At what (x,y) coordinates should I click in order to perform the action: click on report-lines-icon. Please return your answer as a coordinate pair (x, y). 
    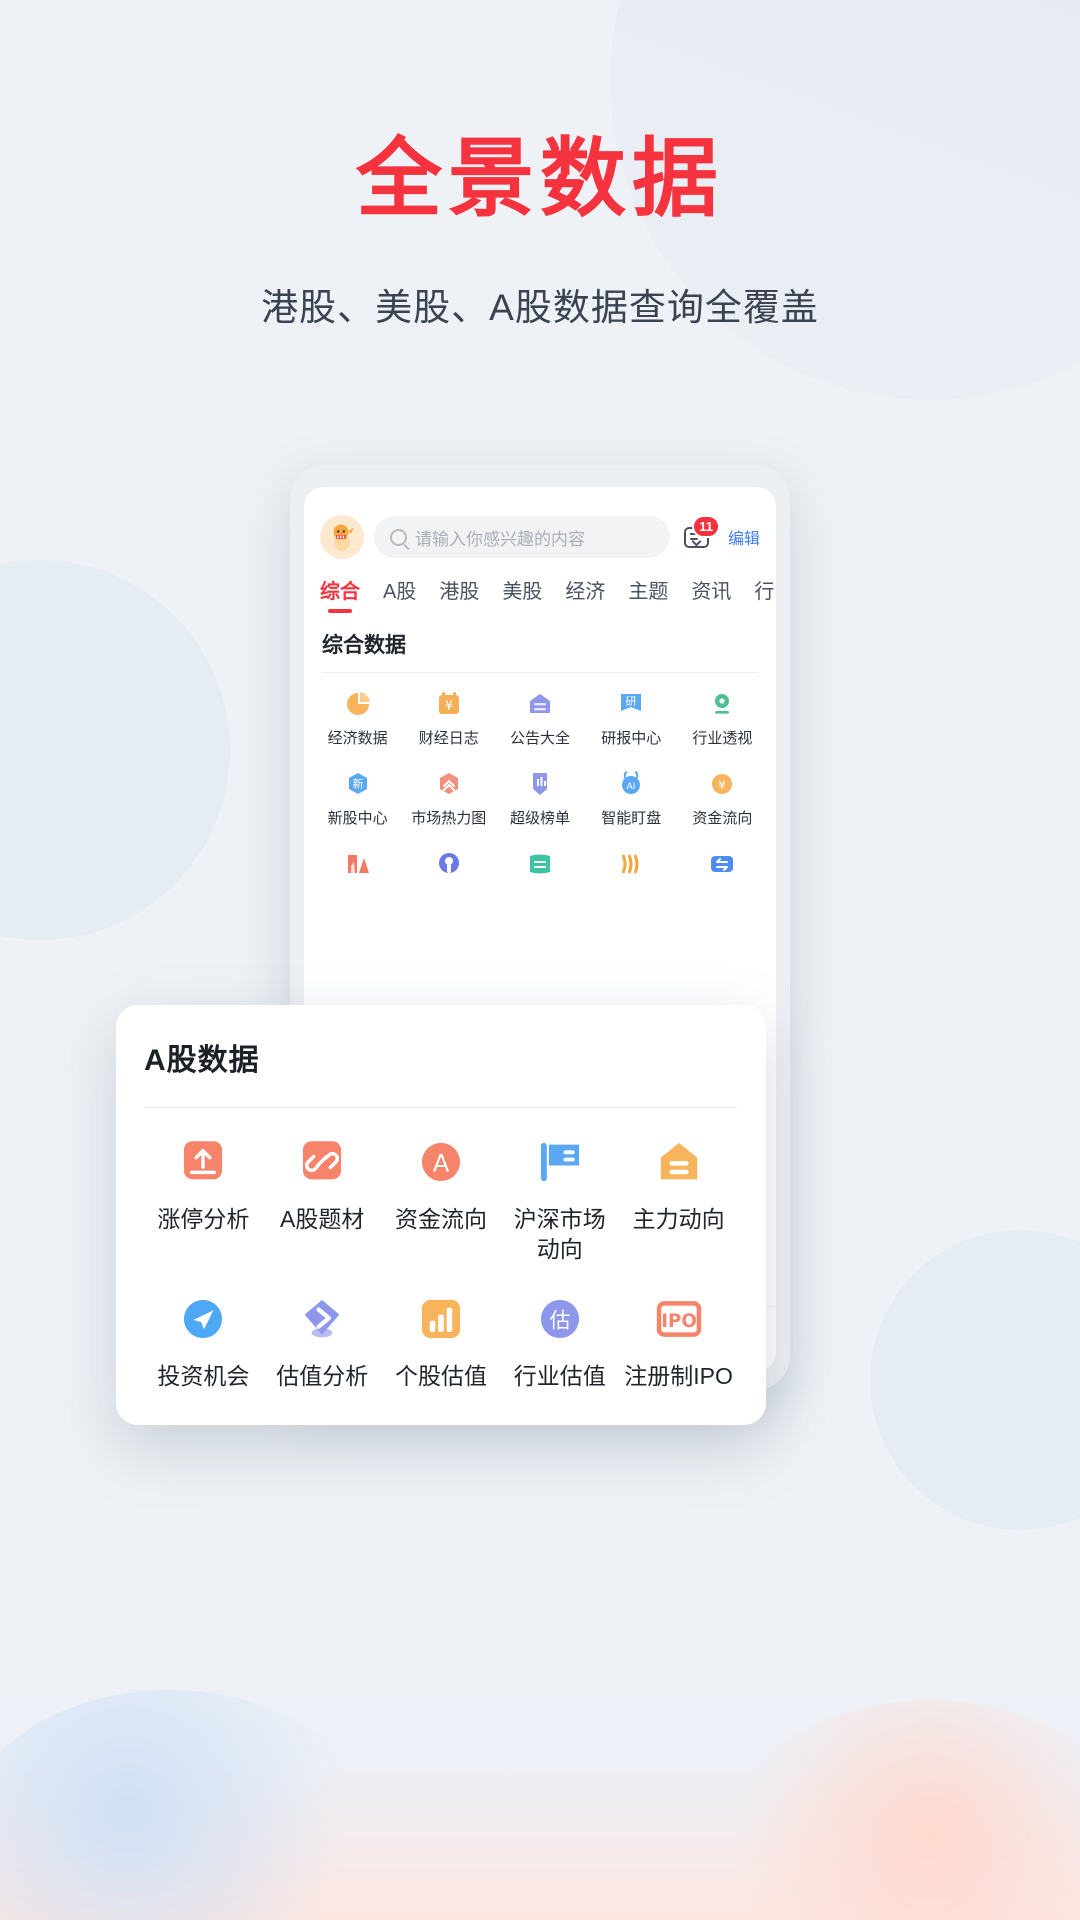
    Looking at the image, I should click on (539, 864).